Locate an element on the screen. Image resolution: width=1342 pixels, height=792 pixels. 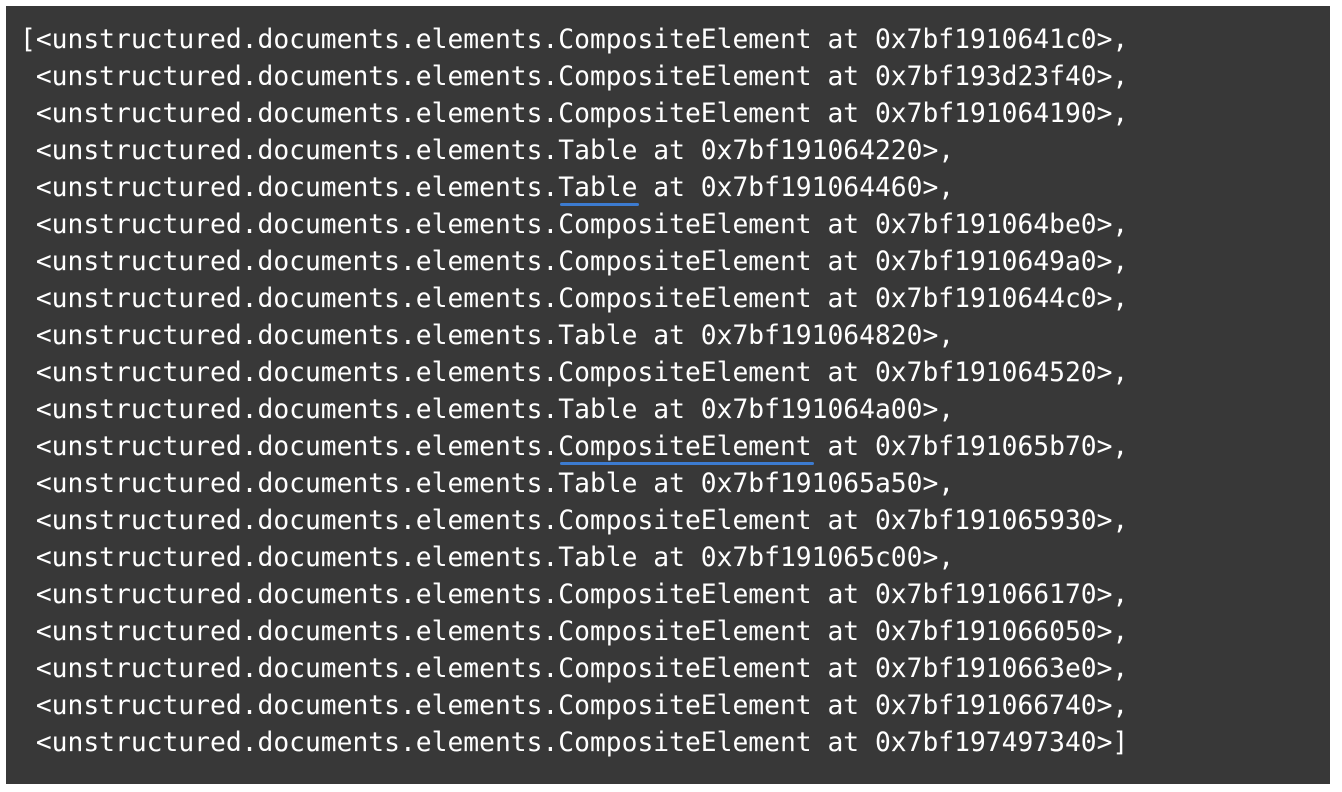
element-address: at 0x7bf197497340>] is located at coordinates (970, 743).